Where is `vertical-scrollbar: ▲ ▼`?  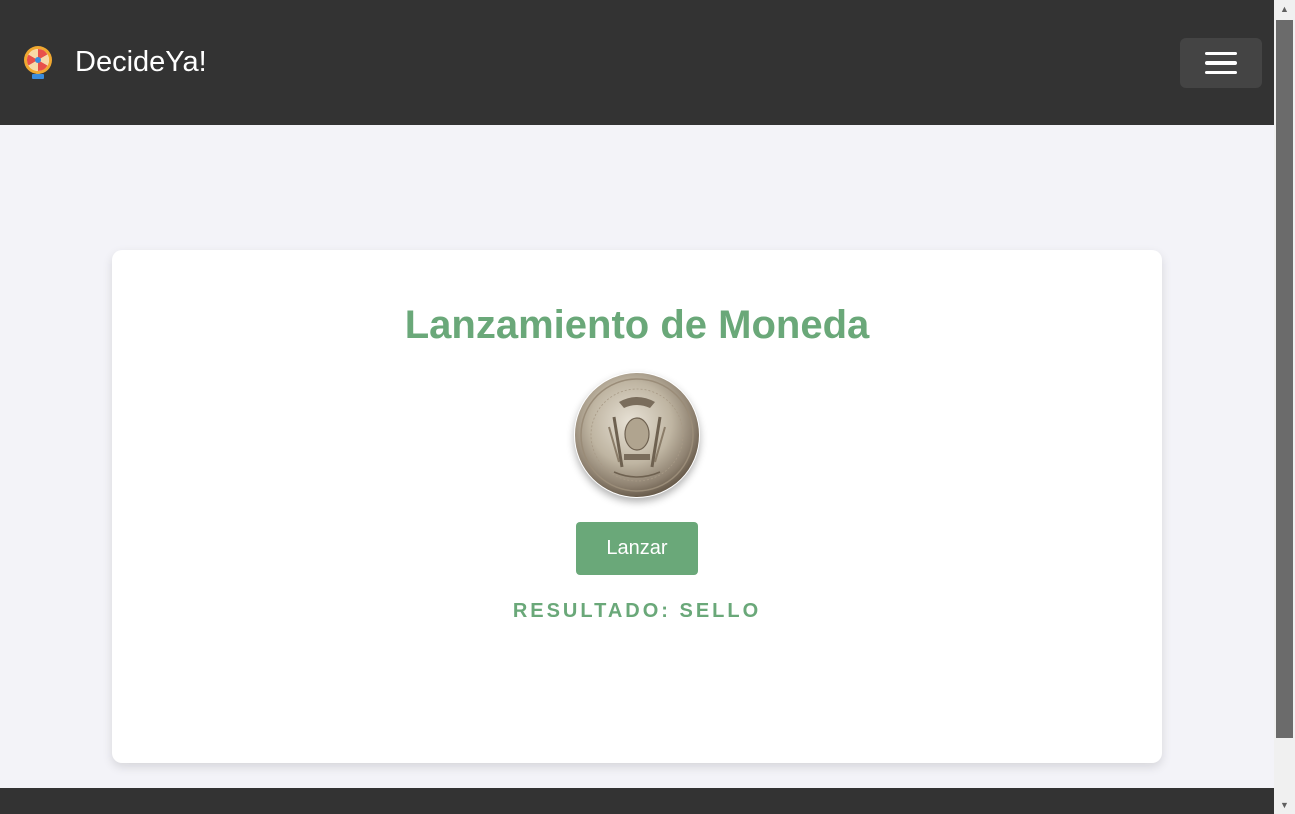
vertical-scrollbar: ▲ ▼ is located at coordinates (1284, 407).